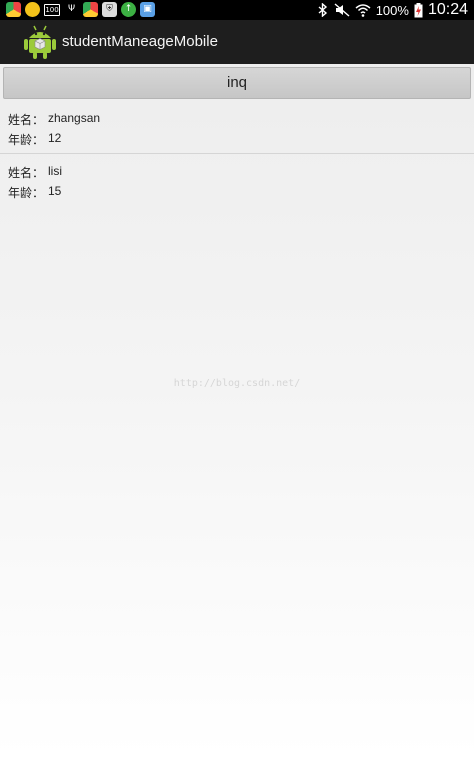  What do you see at coordinates (55, 191) in the screenshot?
I see `age-value: 15` at bounding box center [55, 191].